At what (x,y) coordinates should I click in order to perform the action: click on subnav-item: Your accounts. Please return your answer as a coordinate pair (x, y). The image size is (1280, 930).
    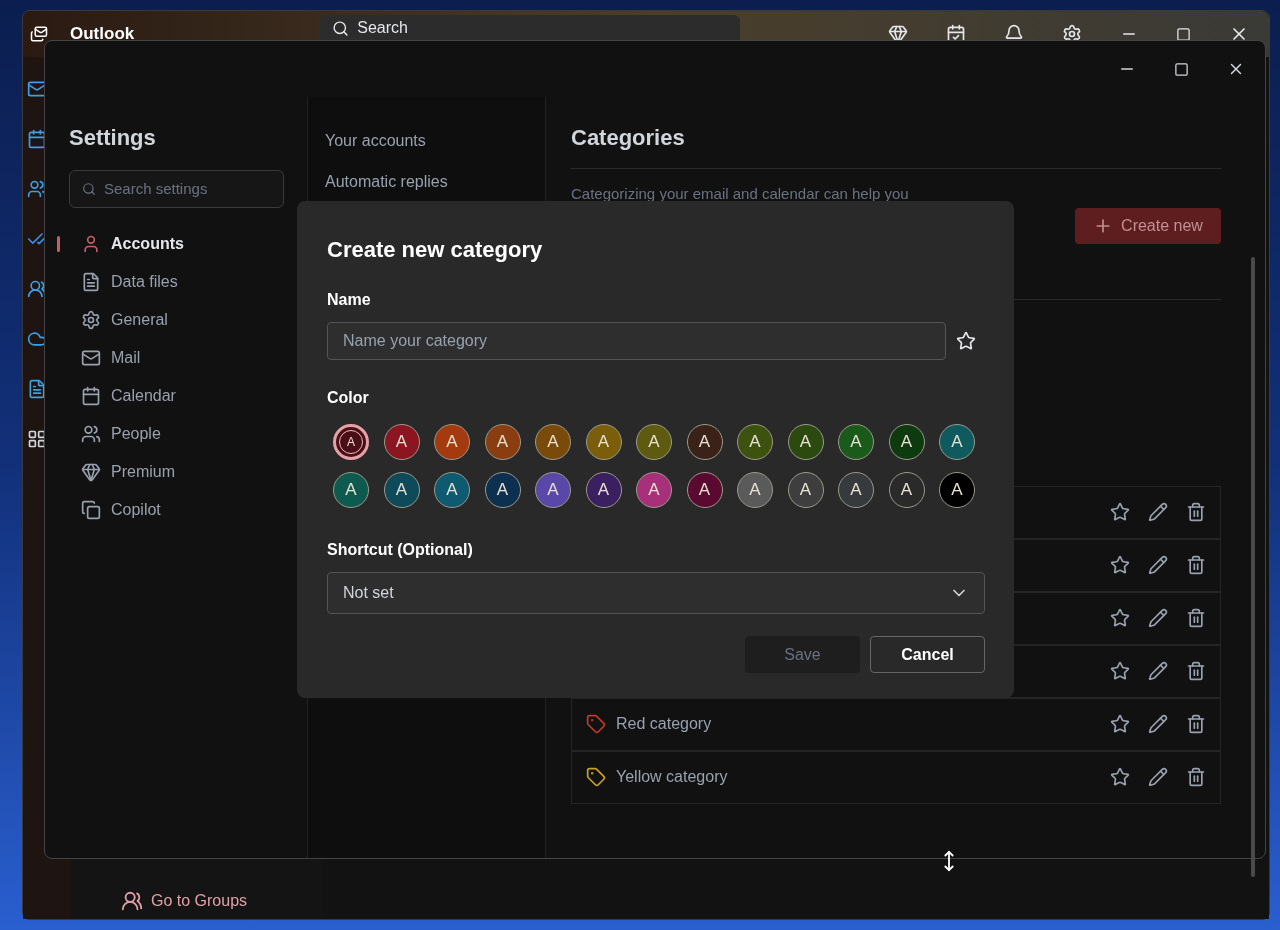
    Looking at the image, I should click on (435, 141).